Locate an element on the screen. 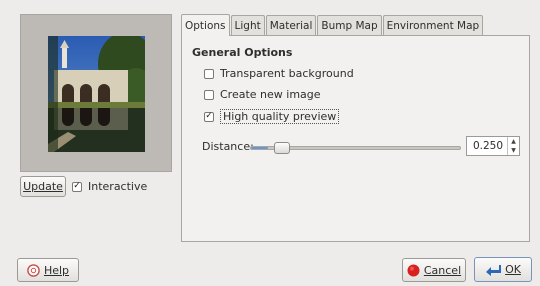 This screenshot has width=540, height=286. tab-bump-map-label: Bump Map is located at coordinates (349, 26).